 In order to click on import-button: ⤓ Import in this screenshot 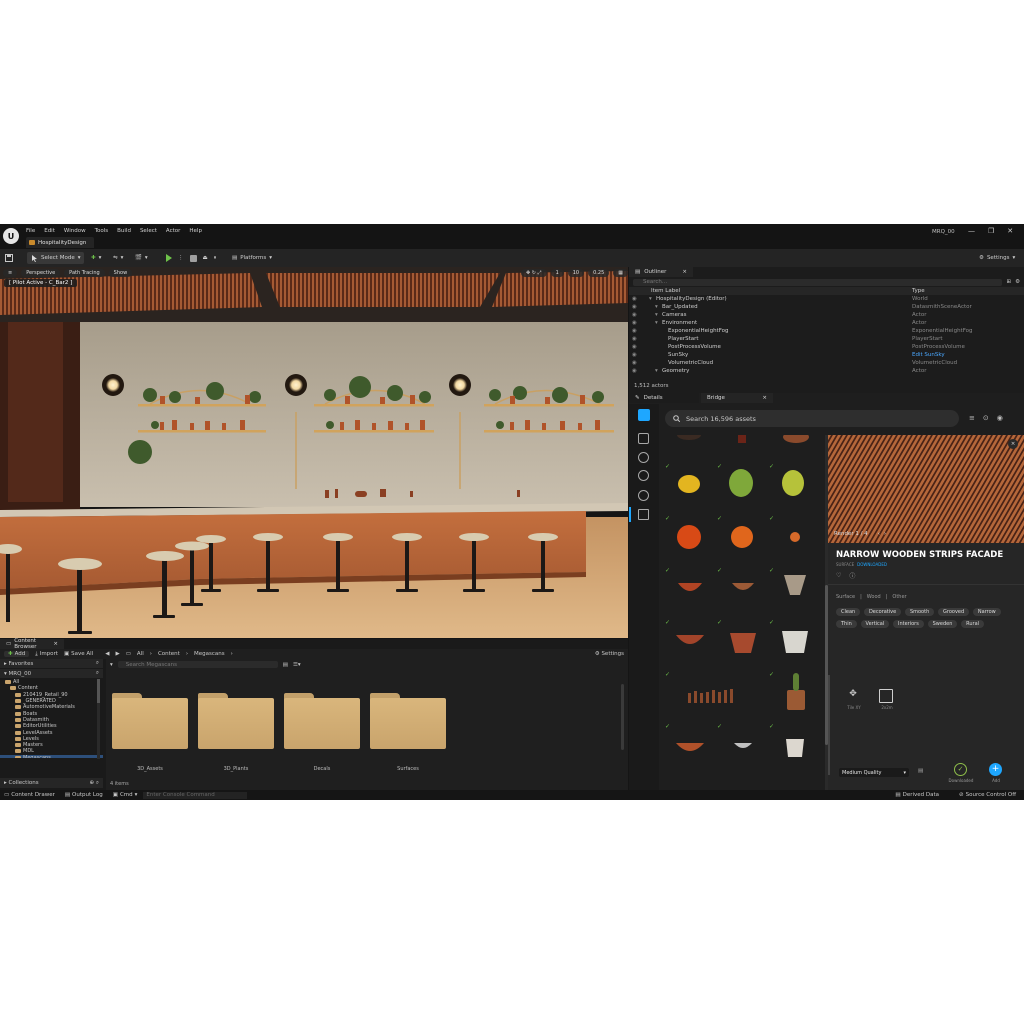, I will do `click(46, 654)`.